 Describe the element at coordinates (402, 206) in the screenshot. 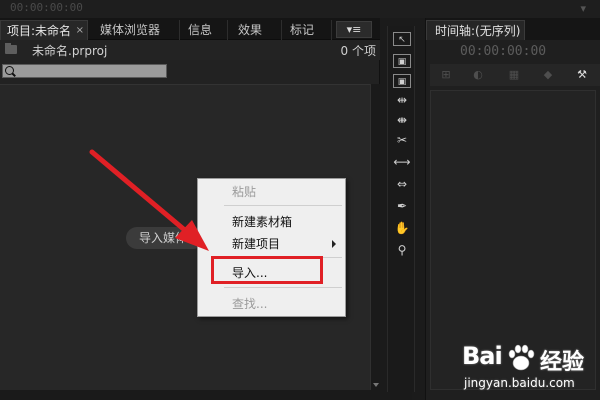

I see `pen-tool-icon: ✒` at that location.